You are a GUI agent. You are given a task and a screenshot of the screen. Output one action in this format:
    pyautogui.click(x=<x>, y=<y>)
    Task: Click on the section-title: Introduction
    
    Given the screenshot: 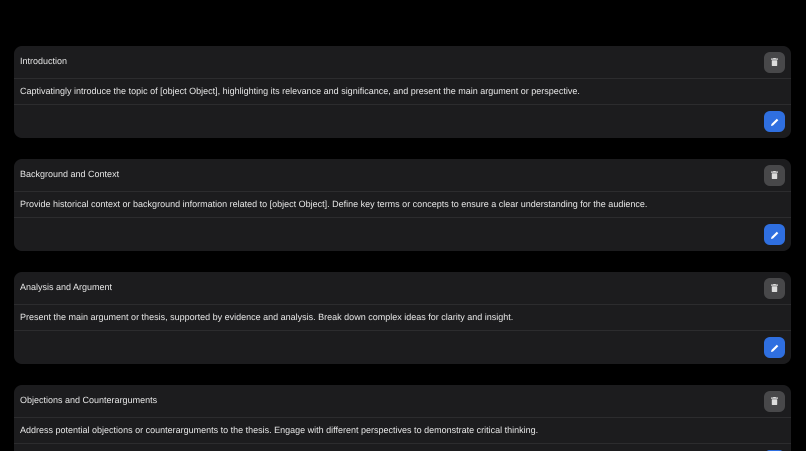 What is the action you would take?
    pyautogui.click(x=44, y=61)
    